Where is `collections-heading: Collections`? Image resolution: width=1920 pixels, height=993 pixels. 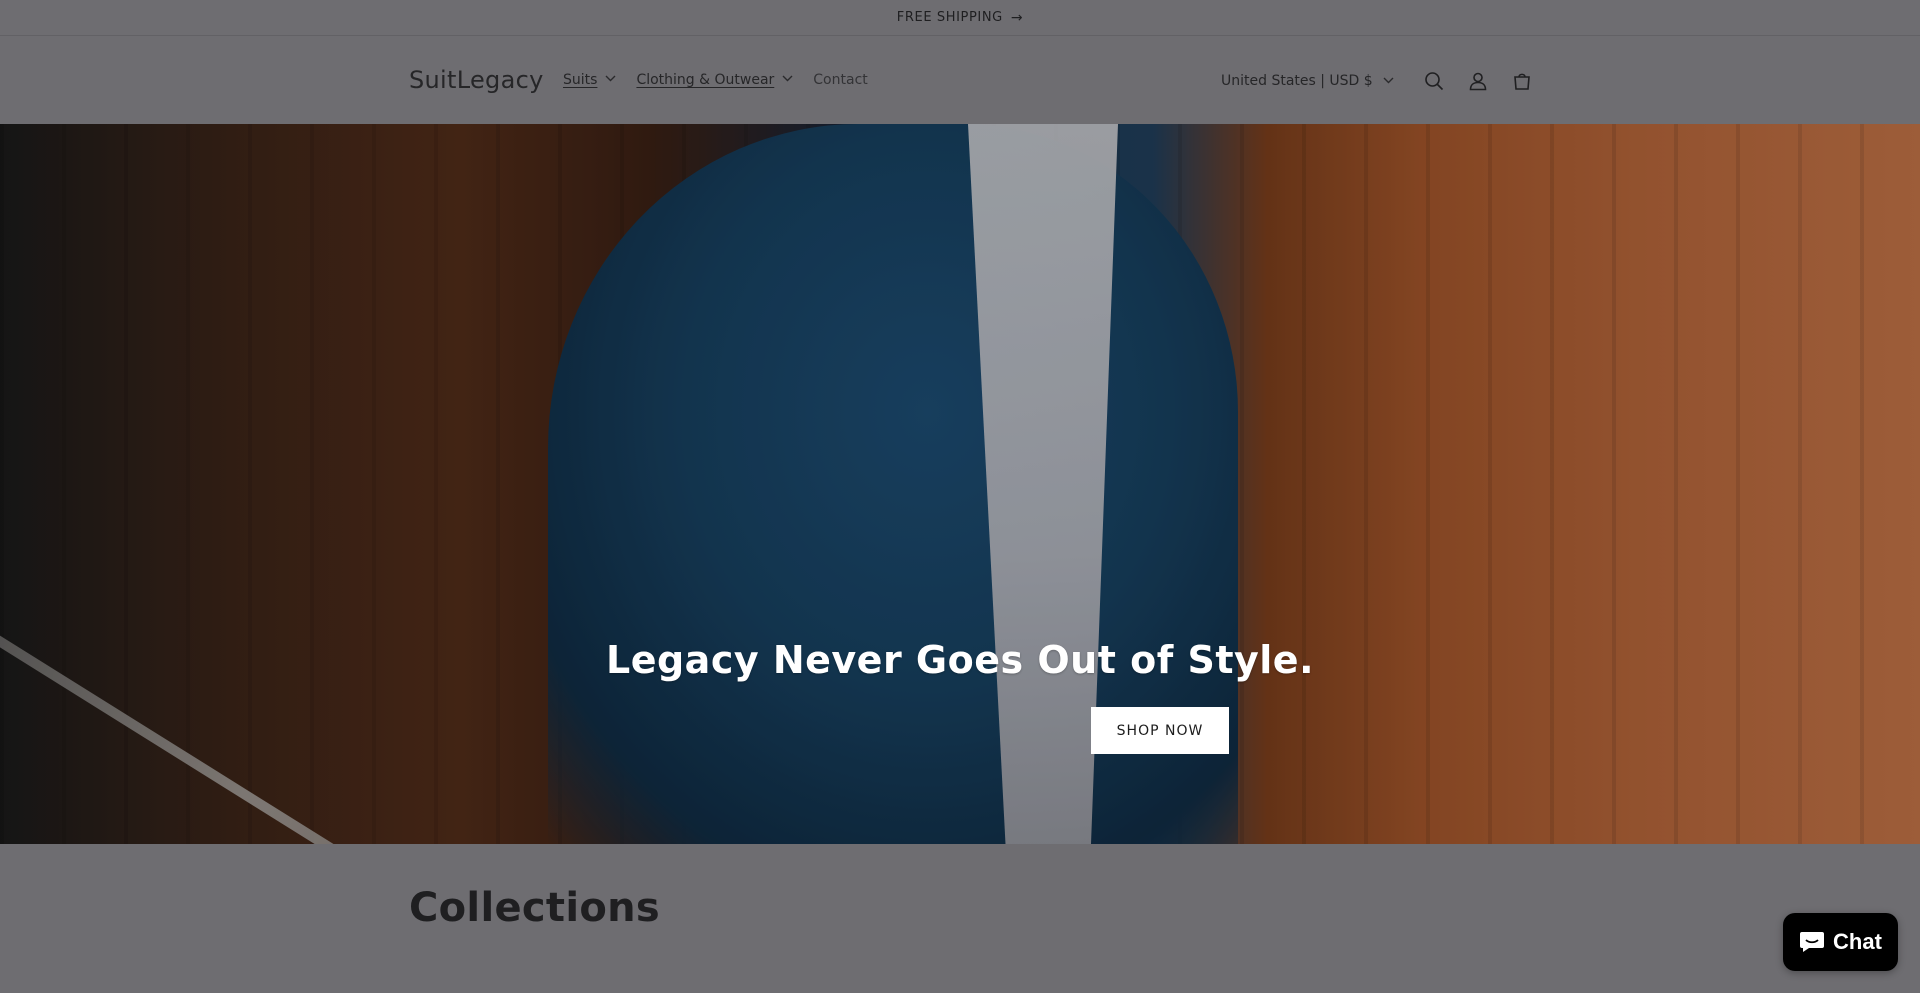
collections-heading: Collections is located at coordinates (534, 908).